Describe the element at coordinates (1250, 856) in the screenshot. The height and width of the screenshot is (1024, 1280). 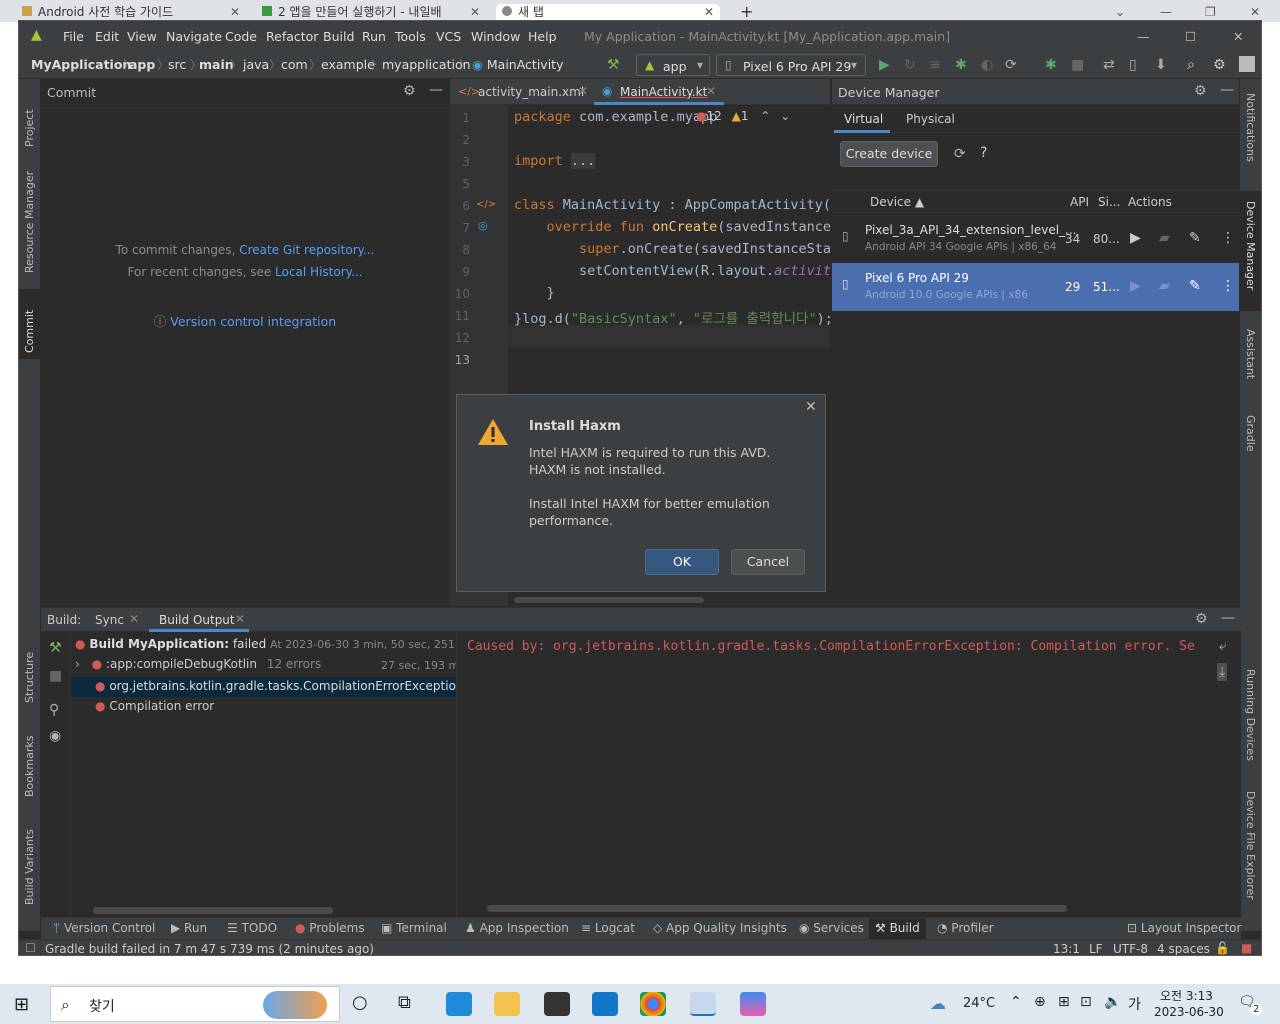
I see `tool-device-file-explorer: Device File Explorer` at that location.